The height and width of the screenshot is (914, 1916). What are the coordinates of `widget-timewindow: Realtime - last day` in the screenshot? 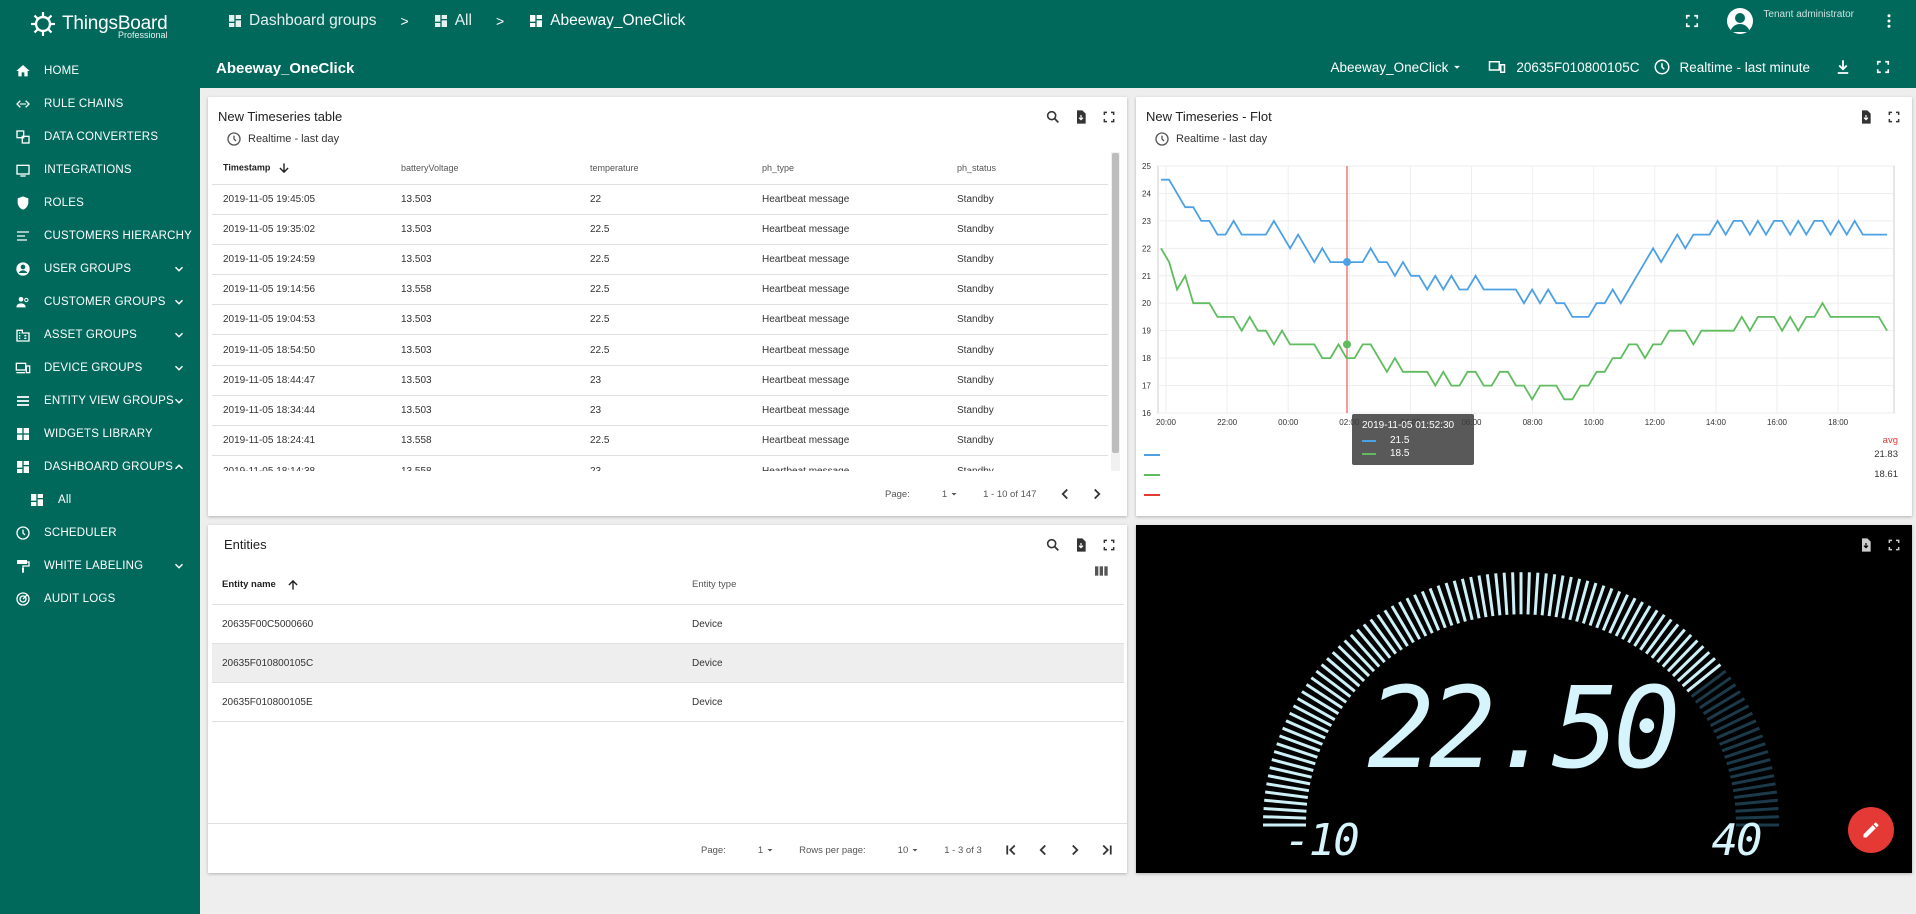 It's located at (1210, 139).